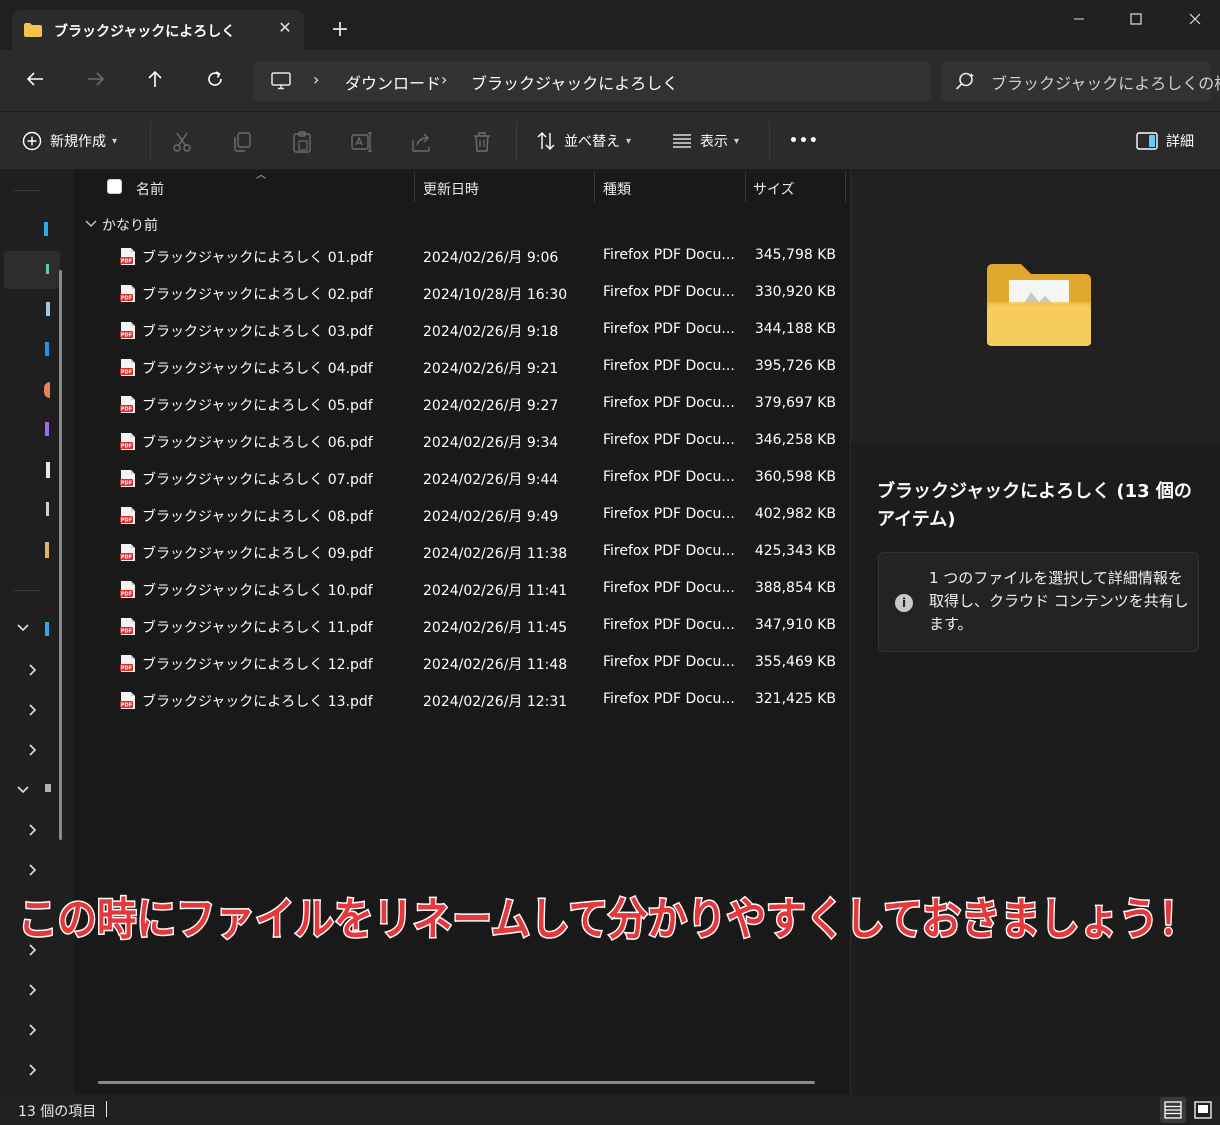 The width and height of the screenshot is (1220, 1125). What do you see at coordinates (1039, 305) in the screenshot?
I see `folder-preview-icon` at bounding box center [1039, 305].